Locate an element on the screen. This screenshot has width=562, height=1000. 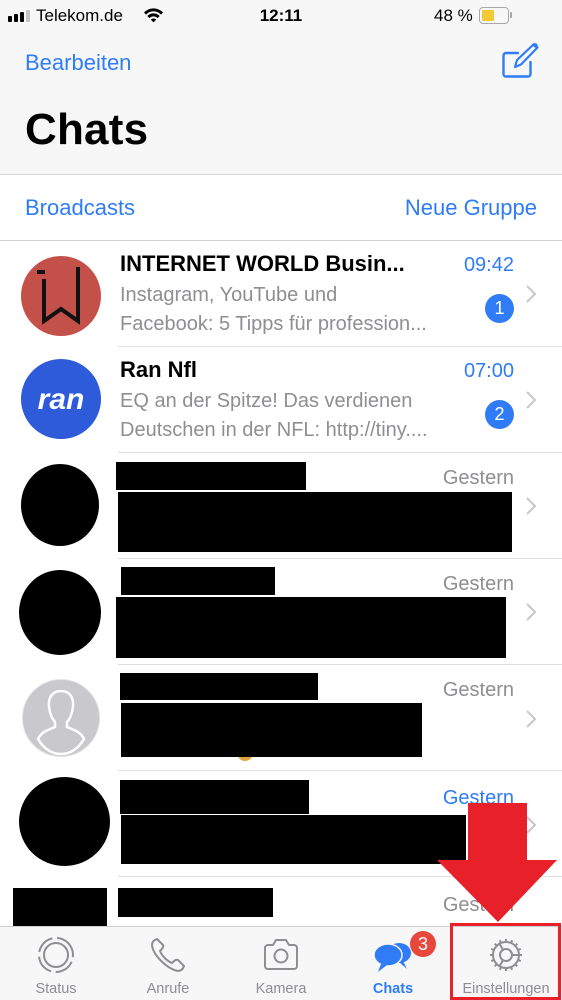
unread-badge: 1 is located at coordinates (499, 308).